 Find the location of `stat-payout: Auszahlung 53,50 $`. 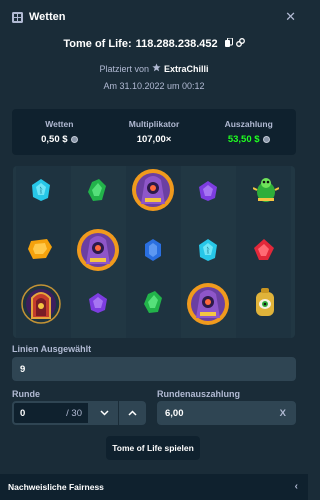

stat-payout: Auszahlung 53,50 $ is located at coordinates (248, 132).